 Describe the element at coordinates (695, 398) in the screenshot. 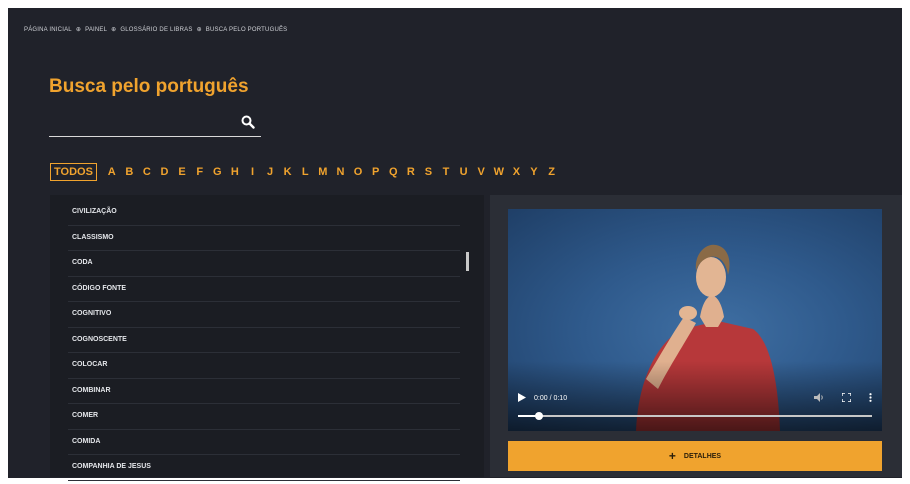

I see `video-controls: 0:00 / 0:10` at that location.